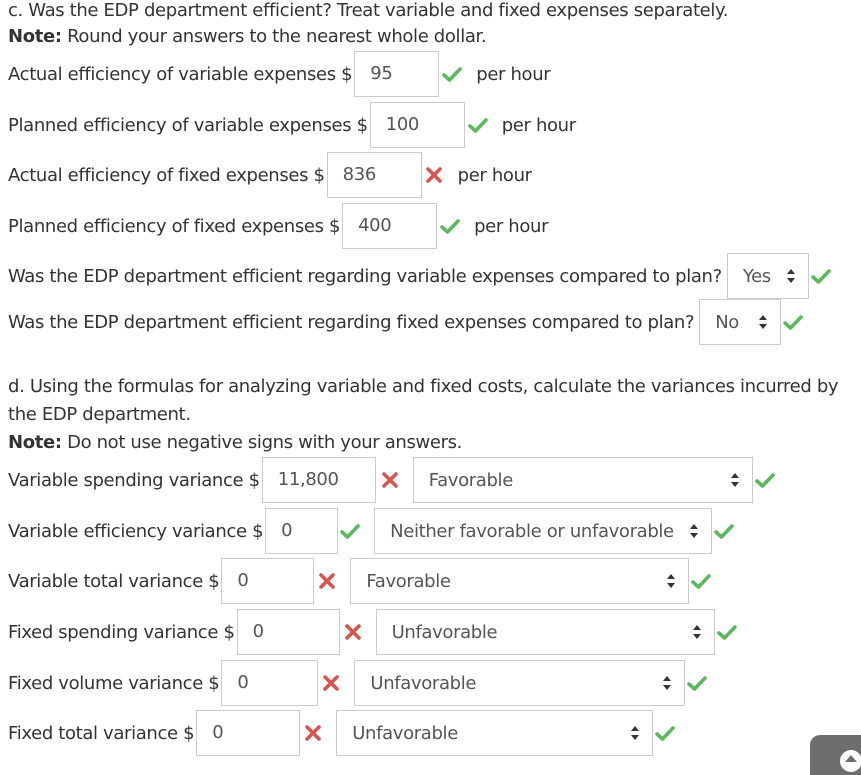  What do you see at coordinates (318, 480) in the screenshot?
I see `variable-spending-variance-input: 11,800` at bounding box center [318, 480].